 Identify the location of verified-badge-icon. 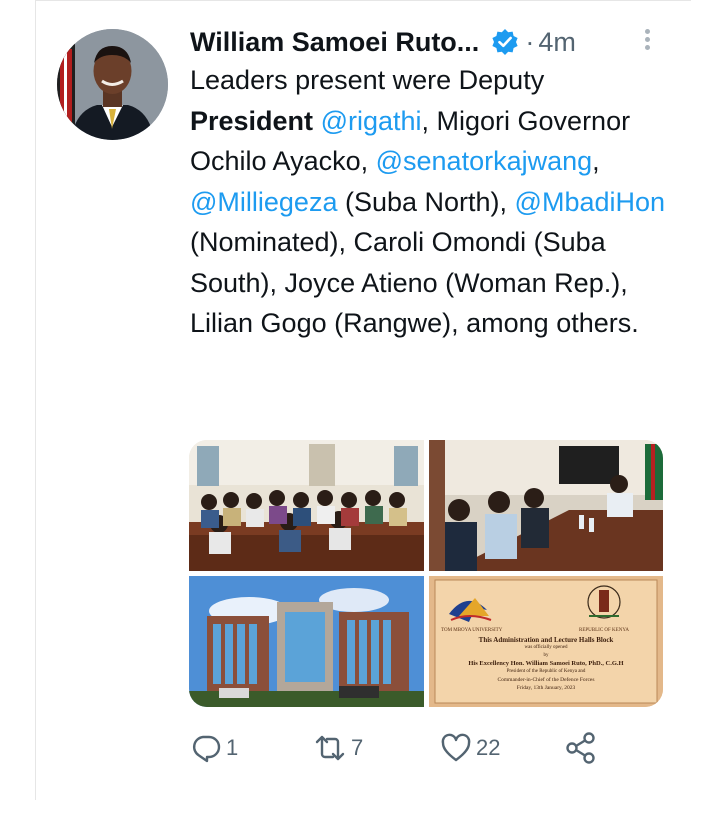
(505, 42).